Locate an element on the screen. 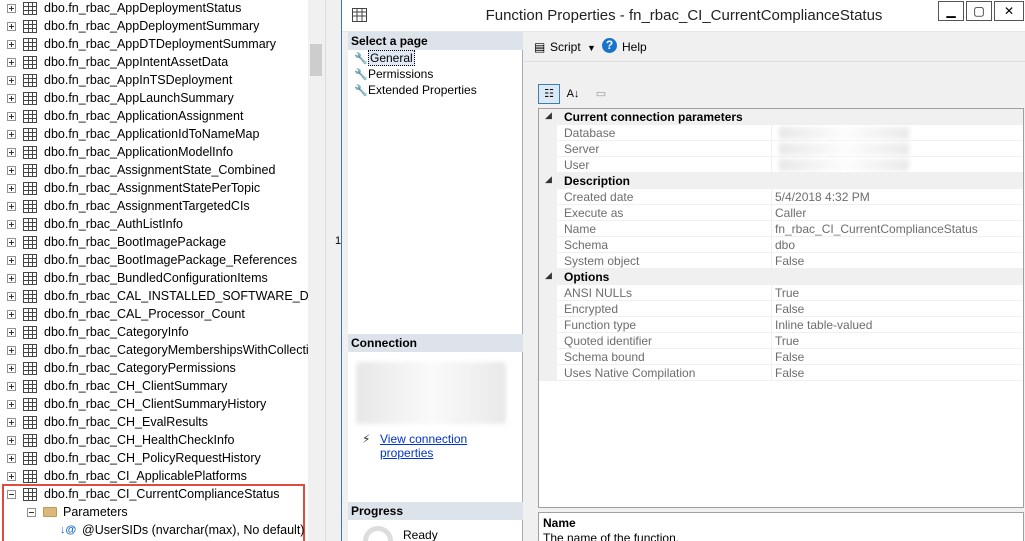  tree-item: dbo.fn_rbac_AssignmentStatePerTopic is located at coordinates (154, 189).